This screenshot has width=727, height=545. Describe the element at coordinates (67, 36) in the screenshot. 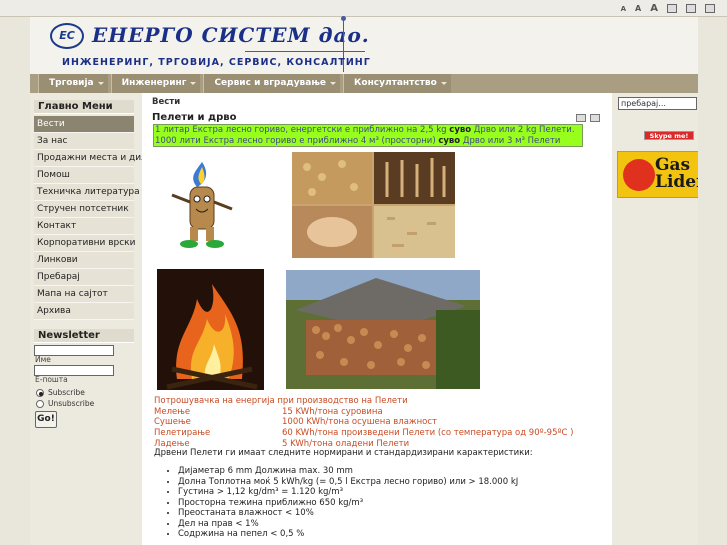

I see `logo-icon: EC` at that location.